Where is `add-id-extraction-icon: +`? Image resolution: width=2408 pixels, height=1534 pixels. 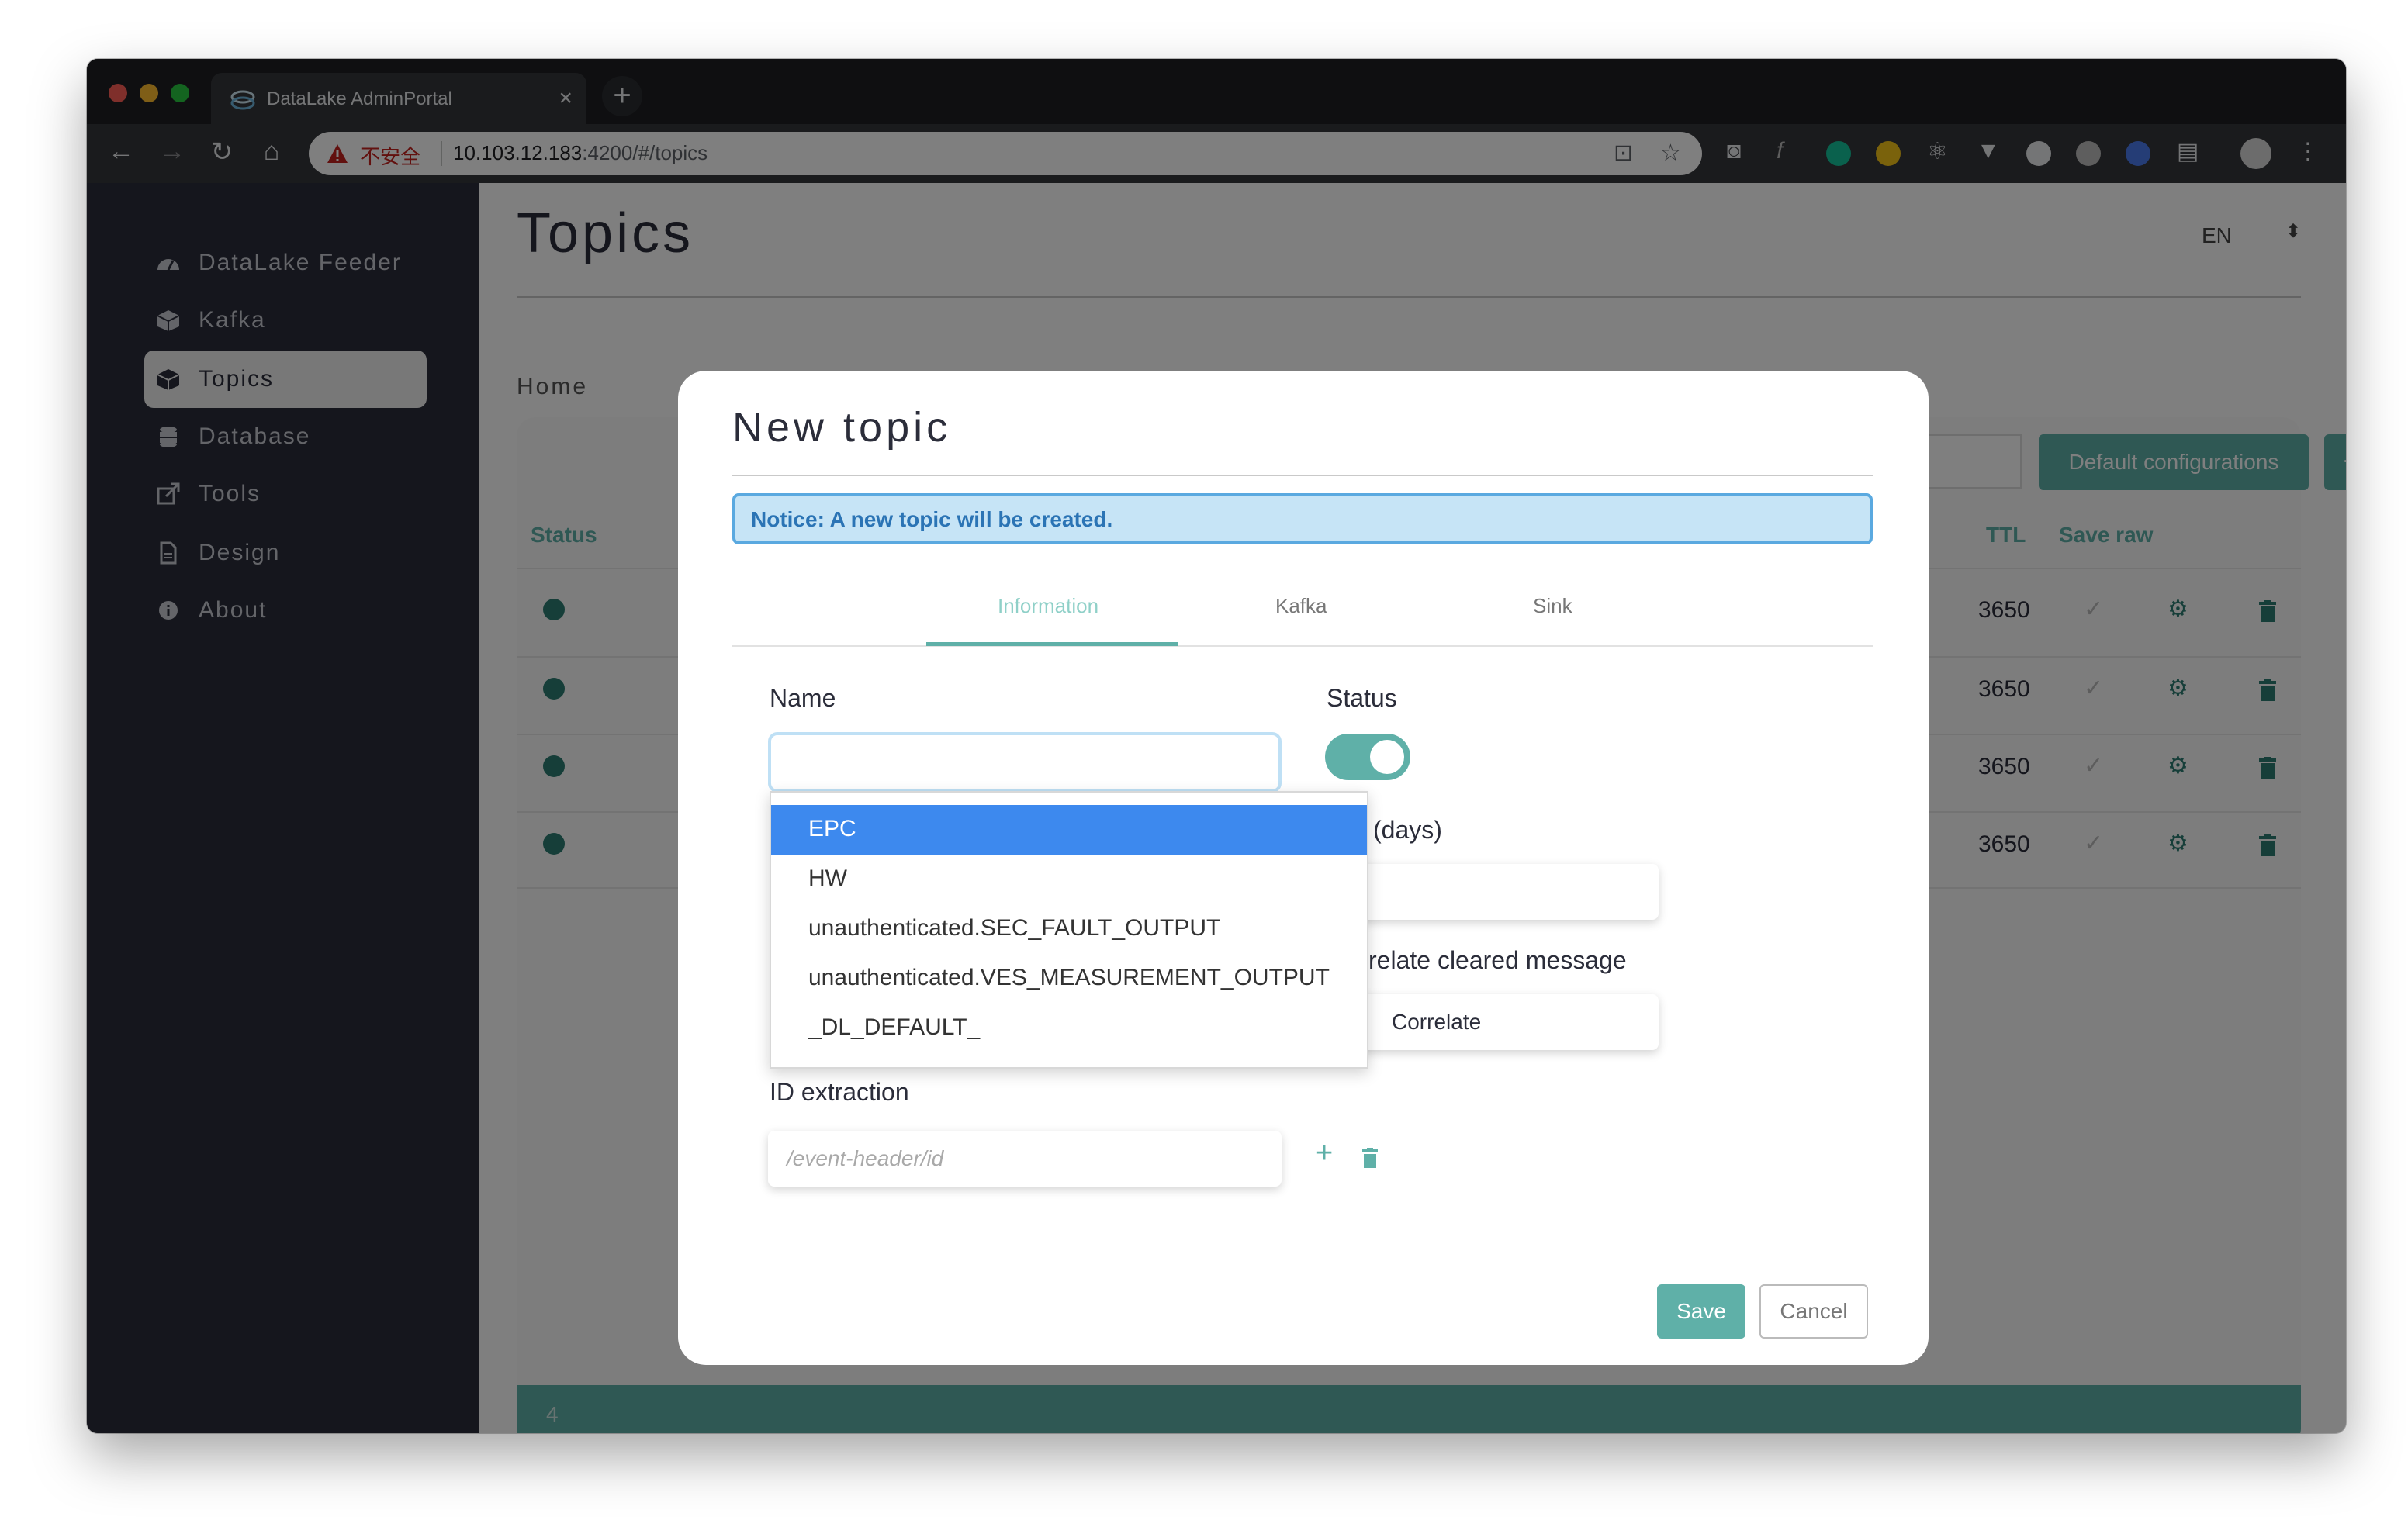
add-id-extraction-icon: + is located at coordinates (1324, 1153).